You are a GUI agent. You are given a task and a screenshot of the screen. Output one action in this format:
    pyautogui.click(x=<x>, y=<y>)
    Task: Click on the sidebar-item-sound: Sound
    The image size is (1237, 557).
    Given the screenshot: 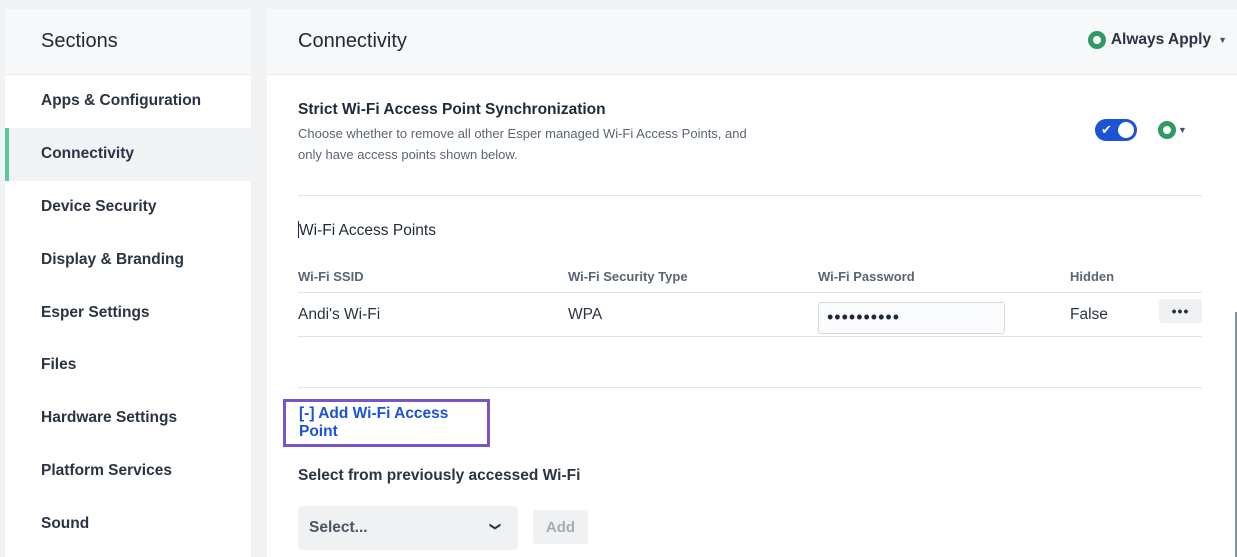 What is the action you would take?
    pyautogui.click(x=128, y=523)
    